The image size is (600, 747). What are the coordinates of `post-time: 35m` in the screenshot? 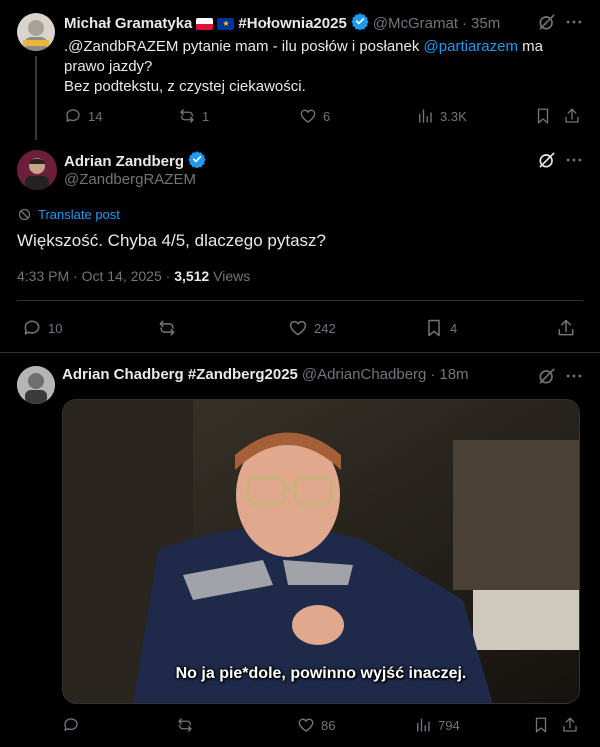 It's located at (485, 23).